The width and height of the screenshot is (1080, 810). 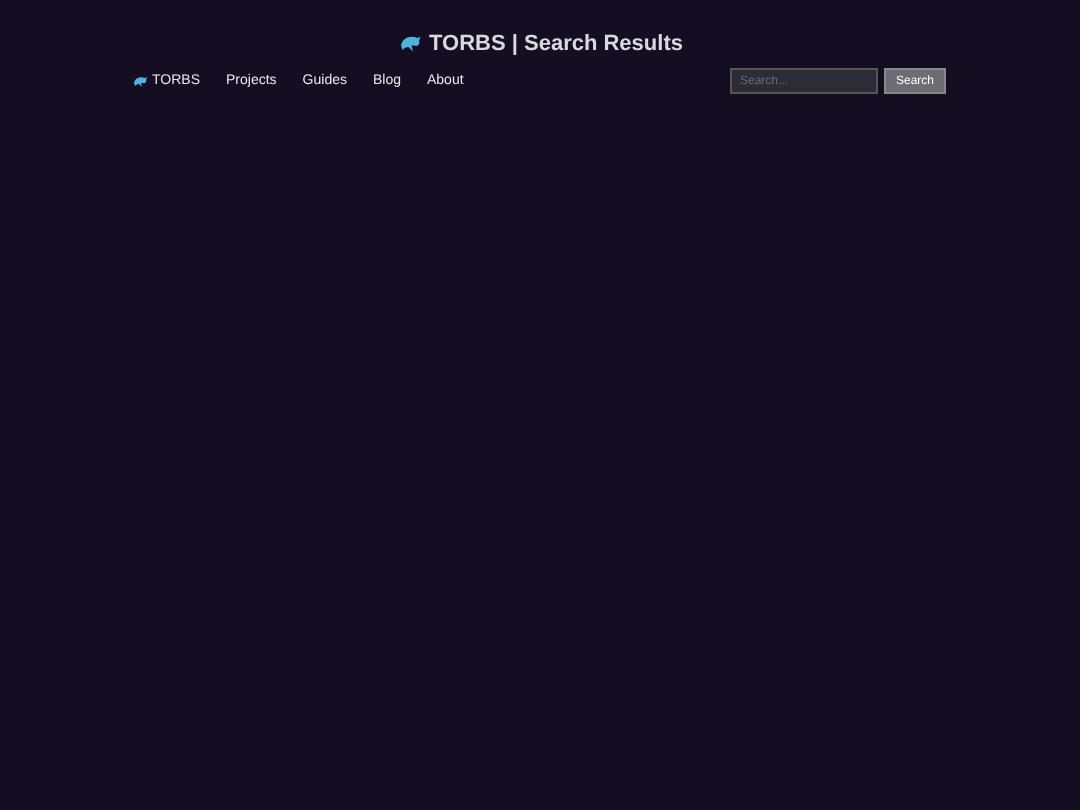 What do you see at coordinates (556, 44) in the screenshot?
I see `page-title: TORBS | Search Results` at bounding box center [556, 44].